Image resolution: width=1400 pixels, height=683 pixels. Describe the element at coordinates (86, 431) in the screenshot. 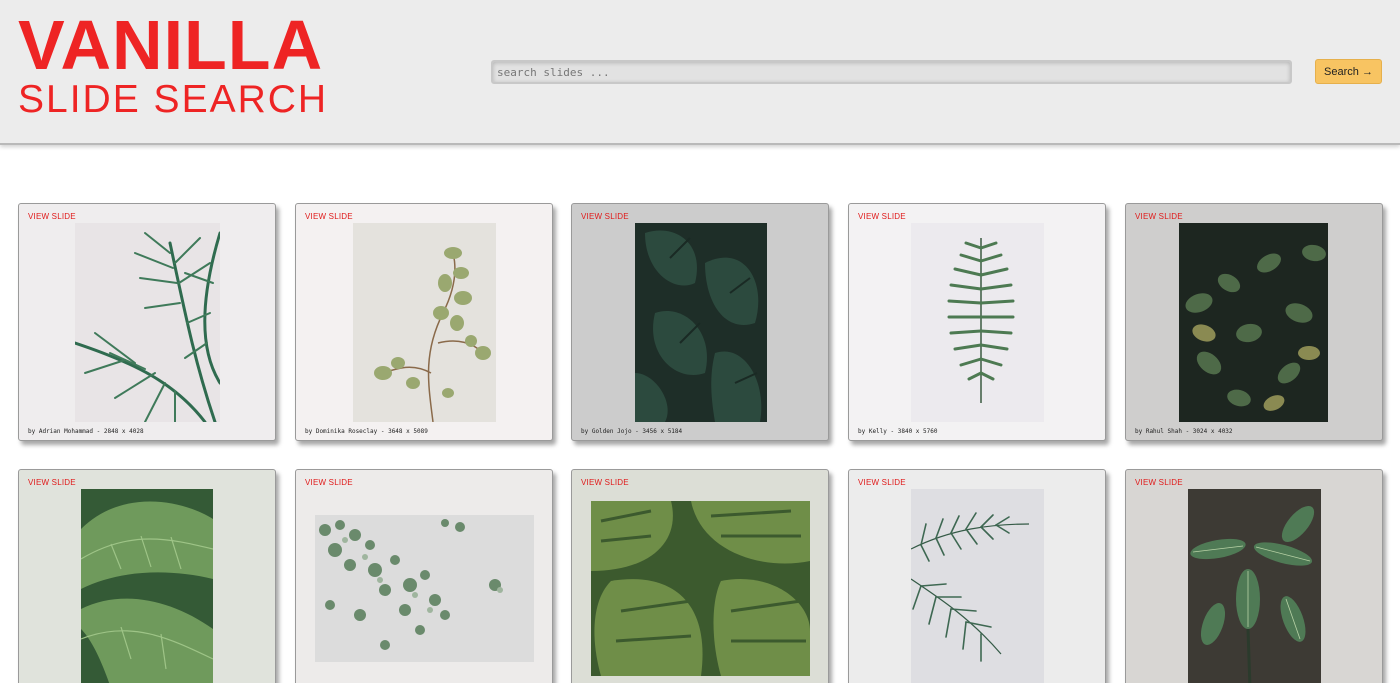

I see `slide-caption: by Adrian Mohammad - 2848 x 4028` at that location.